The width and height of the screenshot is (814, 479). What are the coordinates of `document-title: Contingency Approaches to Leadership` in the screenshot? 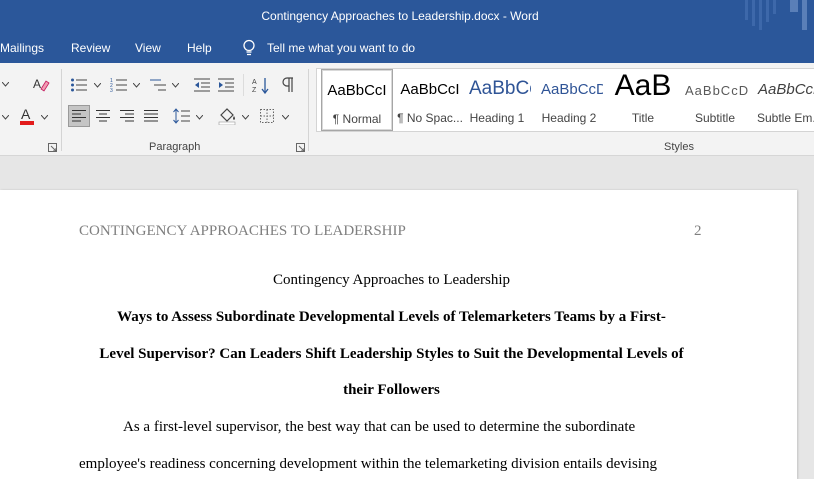 It's located at (391, 280).